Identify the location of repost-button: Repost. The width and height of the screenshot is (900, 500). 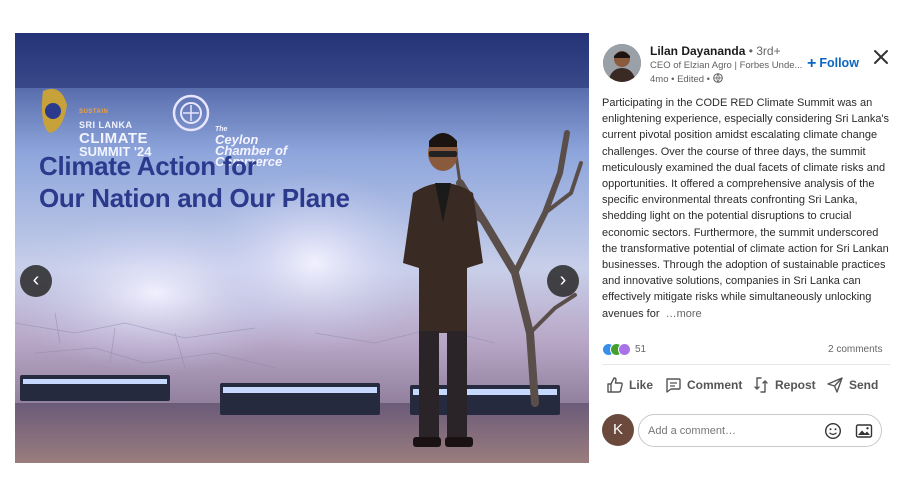
(784, 385).